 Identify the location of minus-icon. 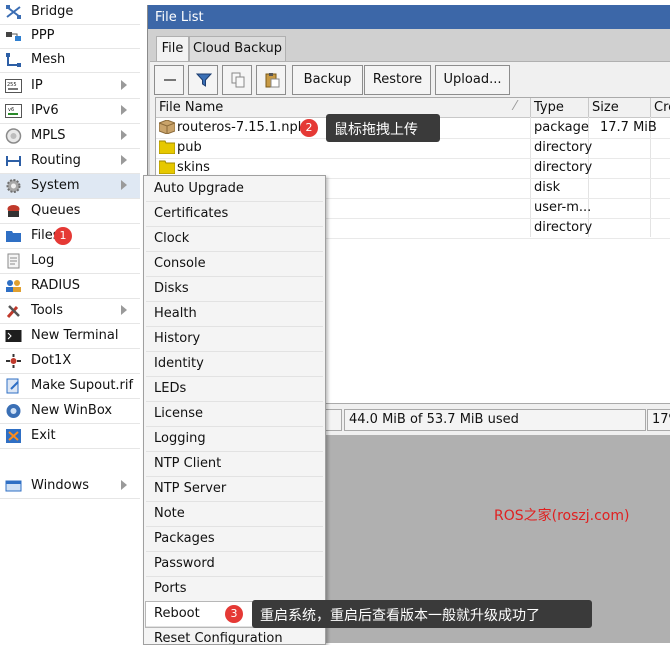
(170, 80).